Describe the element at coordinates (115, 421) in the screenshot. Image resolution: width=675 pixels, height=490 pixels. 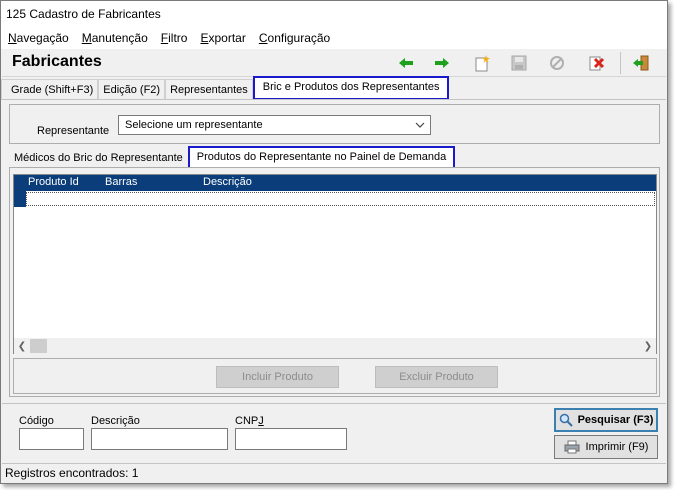
I see `descricao-label: Descrição` at that location.